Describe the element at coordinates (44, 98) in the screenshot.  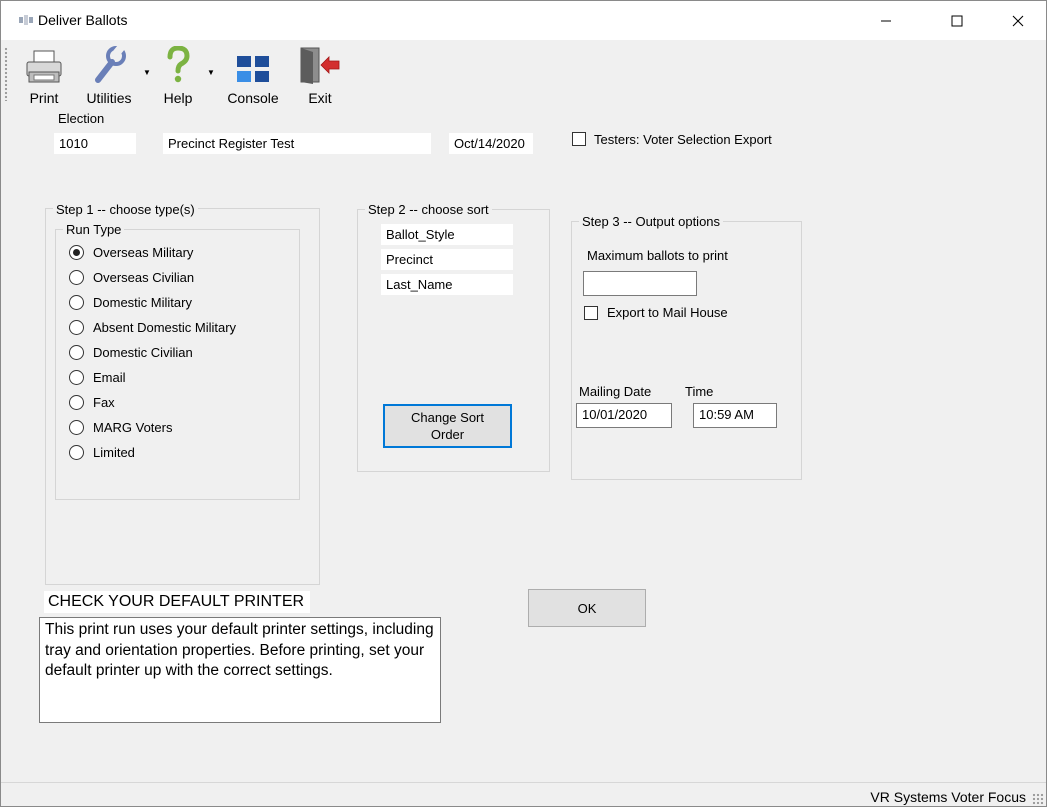
I see `print-label: Print` at that location.